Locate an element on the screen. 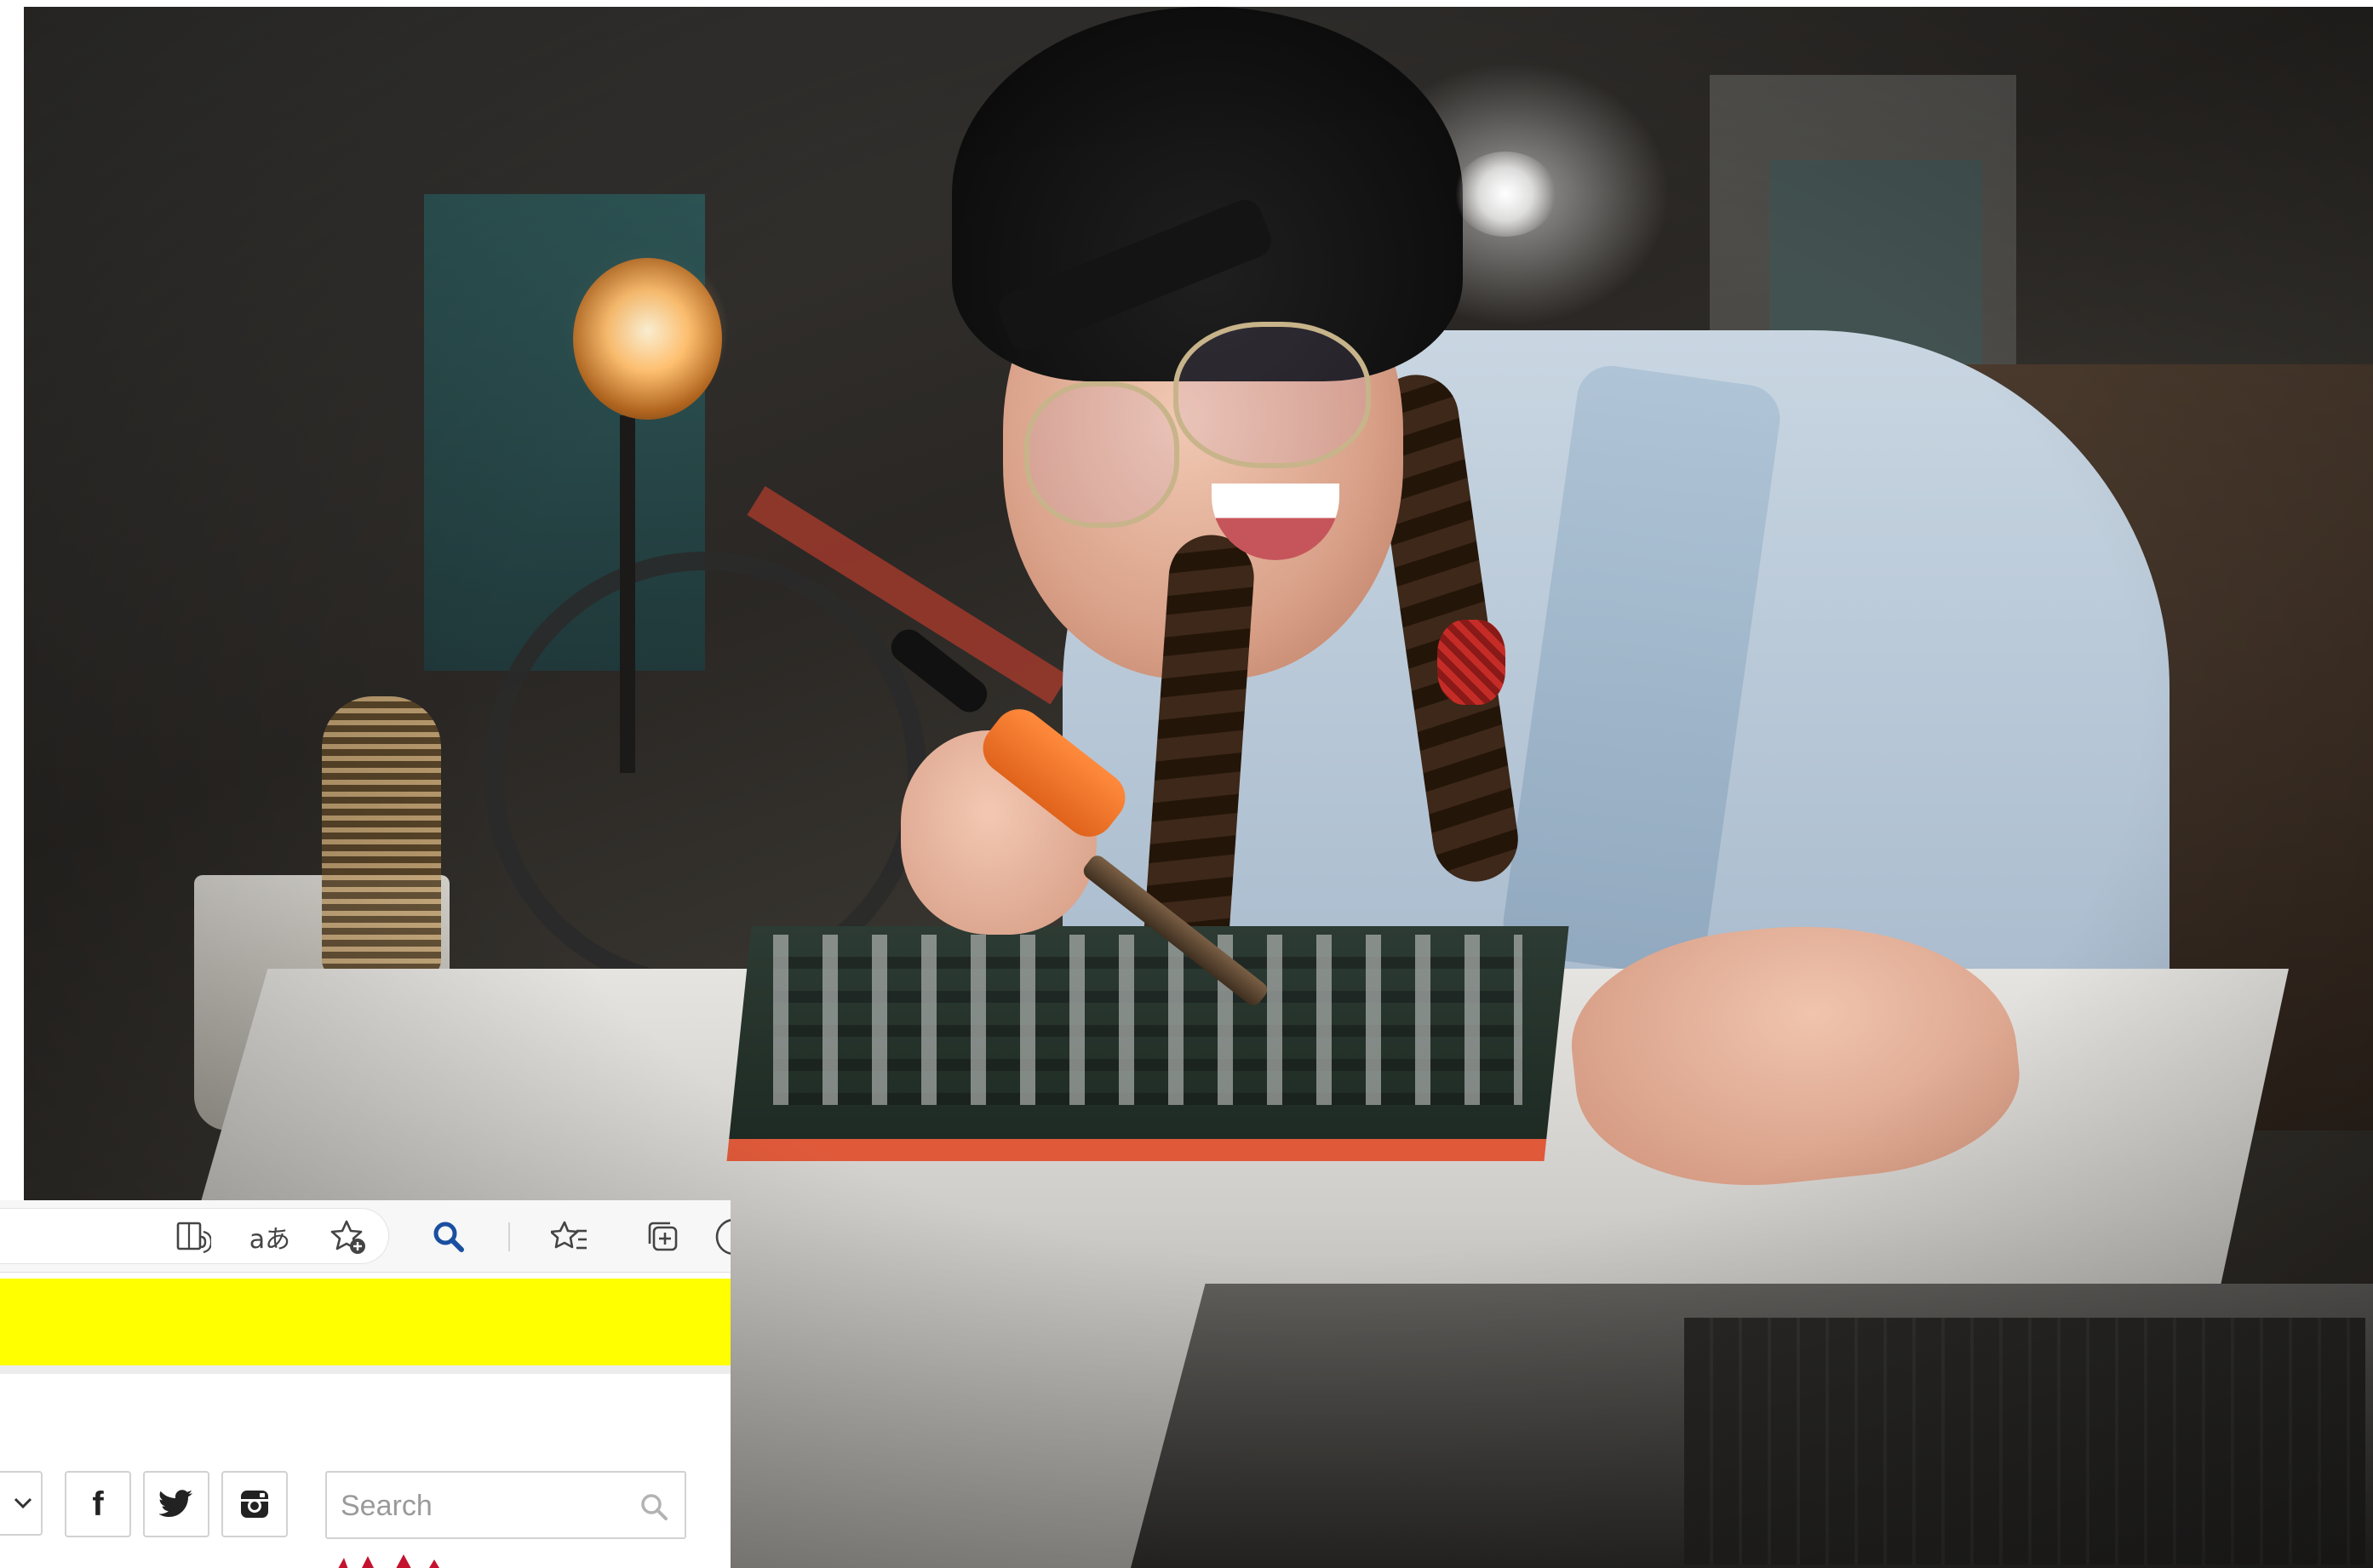  profile-icon is located at coordinates (720, 1237).